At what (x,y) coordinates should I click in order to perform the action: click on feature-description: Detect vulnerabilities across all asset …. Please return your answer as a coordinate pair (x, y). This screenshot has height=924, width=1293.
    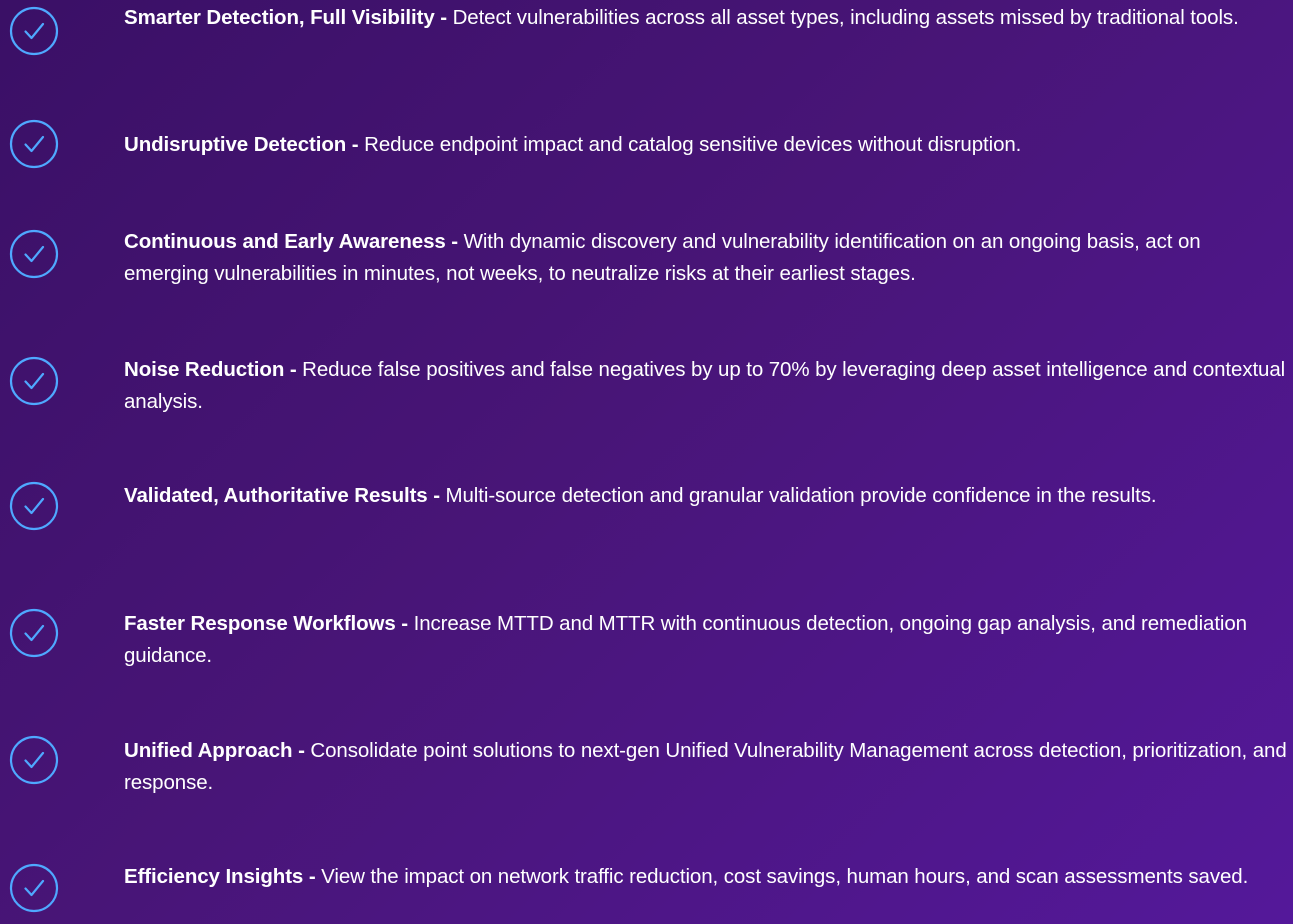
    Looking at the image, I should click on (845, 17).